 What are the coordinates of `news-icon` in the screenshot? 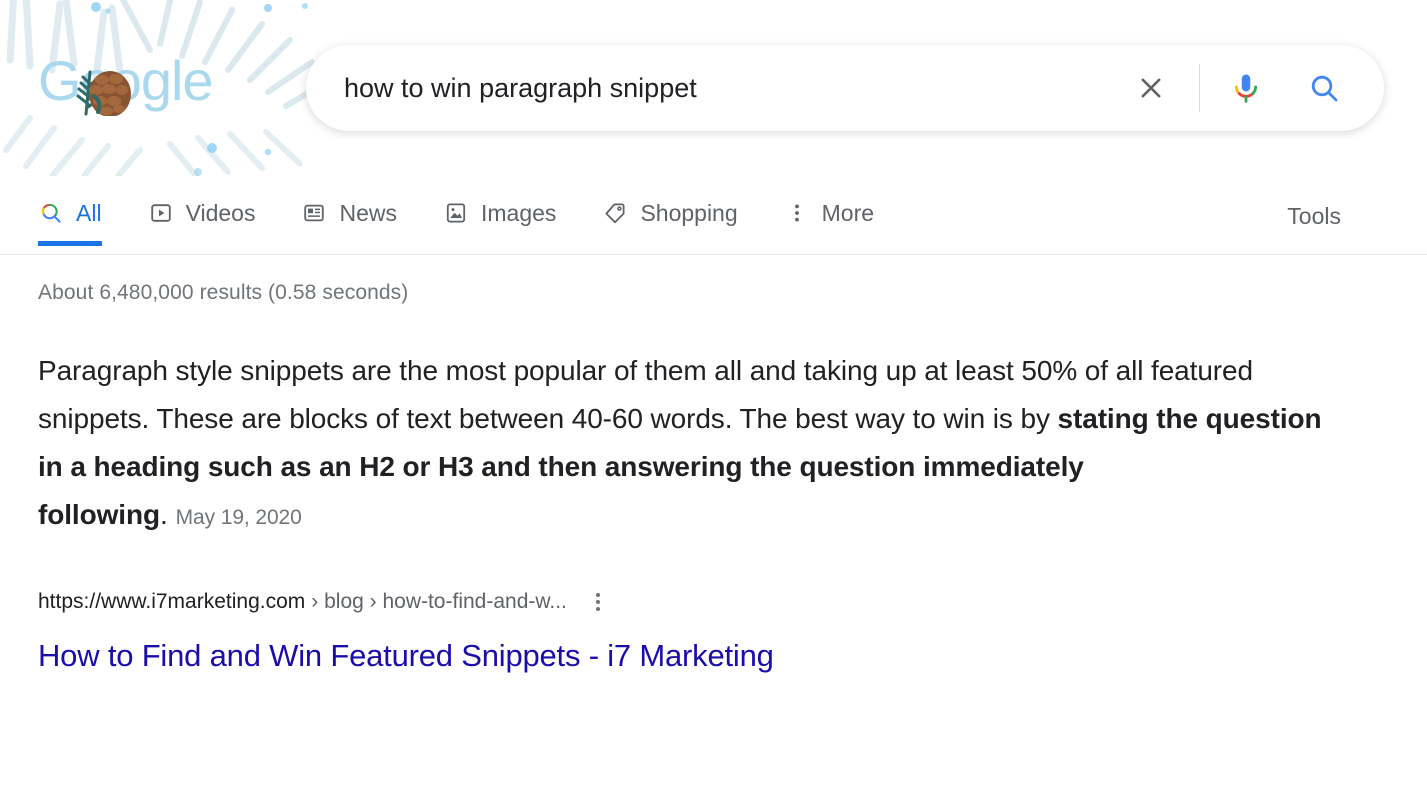 It's located at (314, 213).